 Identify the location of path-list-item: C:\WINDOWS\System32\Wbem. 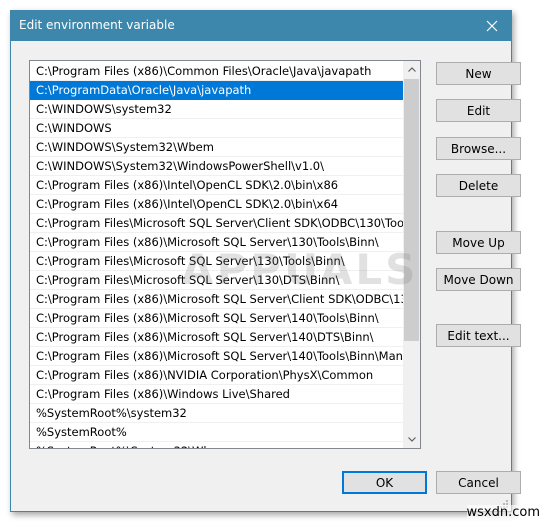
(216, 147).